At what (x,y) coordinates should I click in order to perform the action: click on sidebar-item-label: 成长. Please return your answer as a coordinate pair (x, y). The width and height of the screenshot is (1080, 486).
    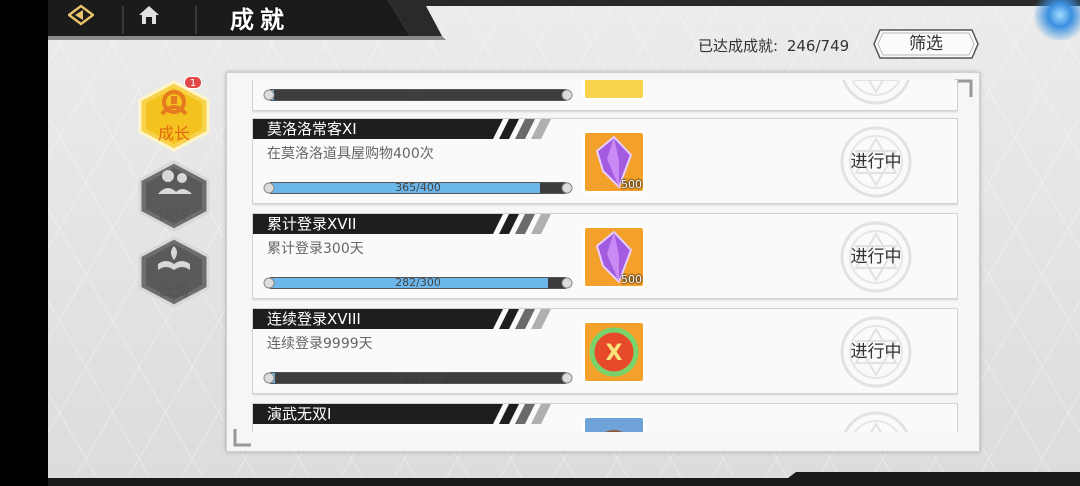
    Looking at the image, I should click on (173, 133).